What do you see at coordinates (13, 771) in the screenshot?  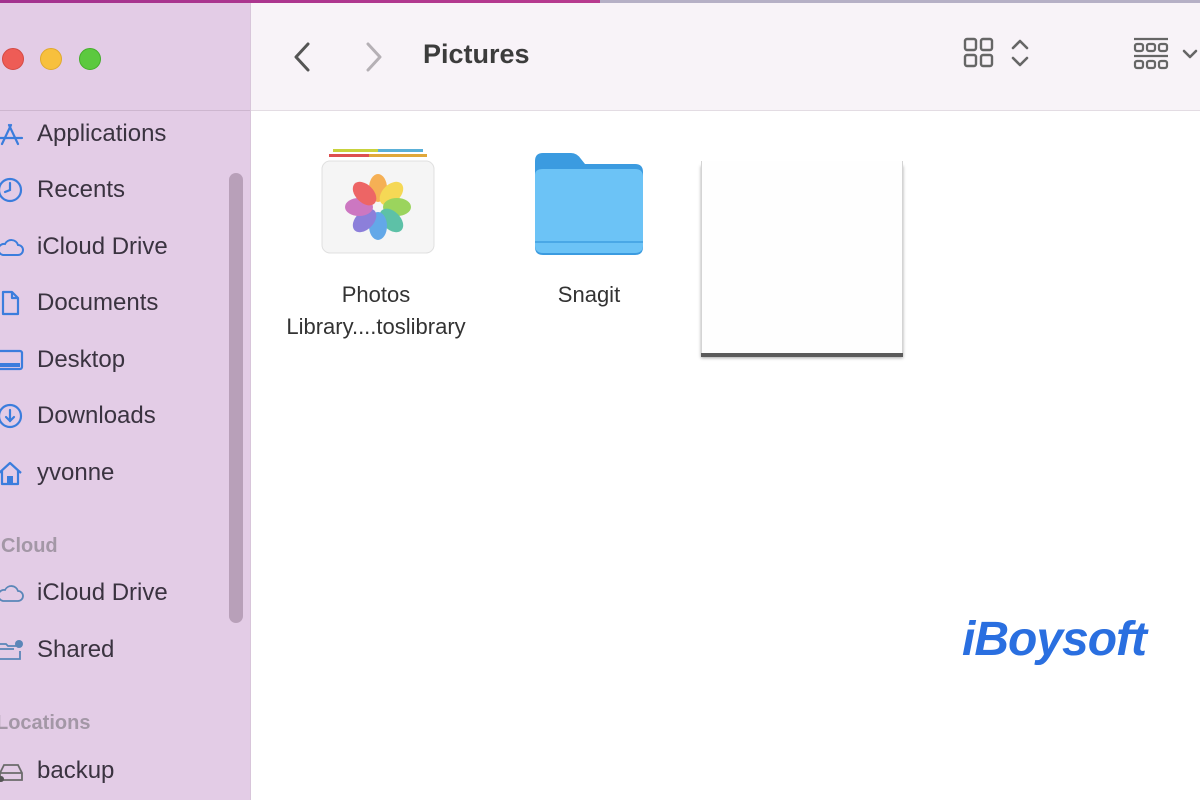 I see `drive-icon` at bounding box center [13, 771].